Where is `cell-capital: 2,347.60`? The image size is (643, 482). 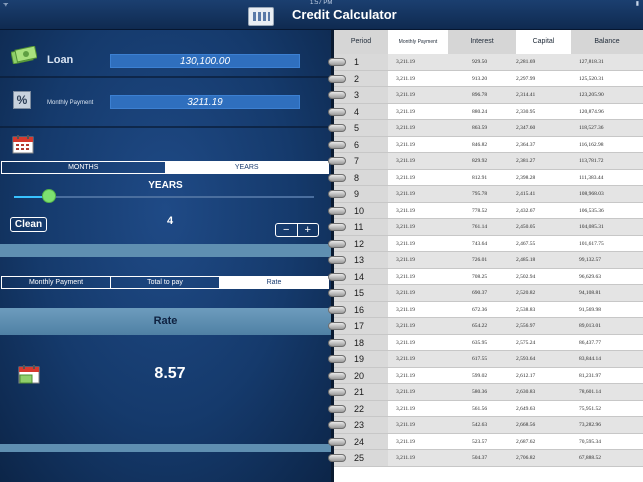
cell-capital: 2,347.60 is located at coordinates (526, 128).